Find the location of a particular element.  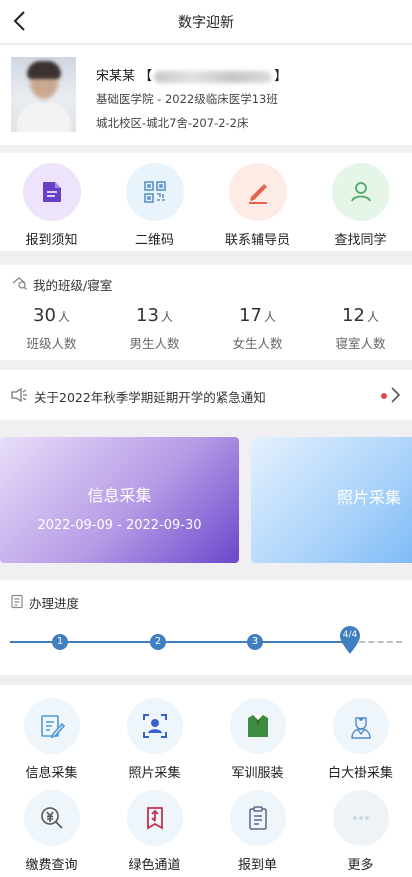

bracket-close: 】 is located at coordinates (281, 76).